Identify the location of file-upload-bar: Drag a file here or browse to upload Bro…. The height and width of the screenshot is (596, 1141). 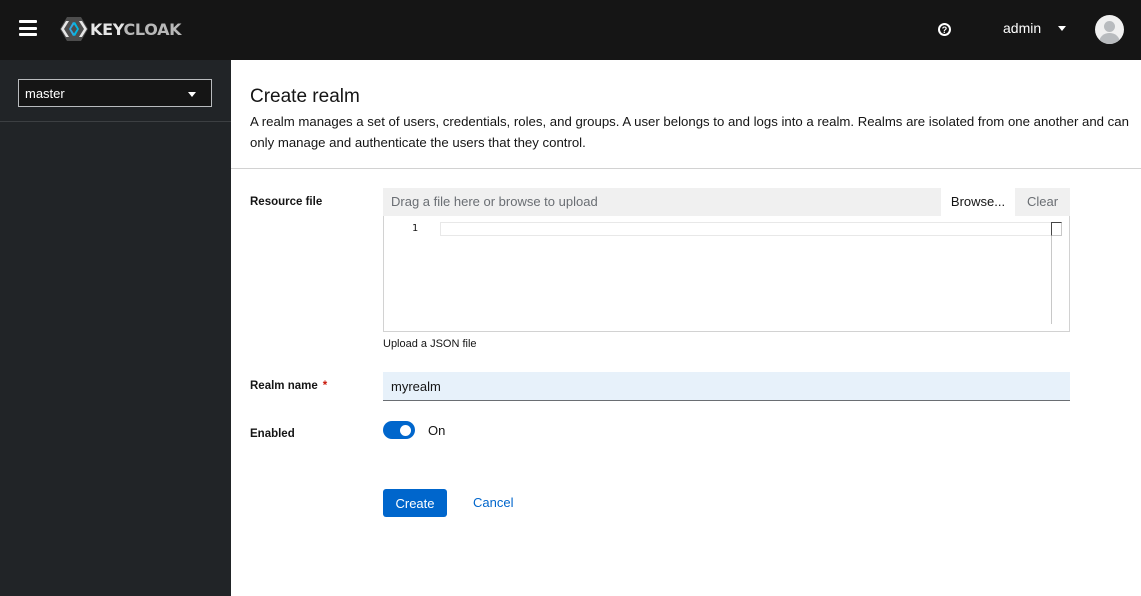
(726, 202).